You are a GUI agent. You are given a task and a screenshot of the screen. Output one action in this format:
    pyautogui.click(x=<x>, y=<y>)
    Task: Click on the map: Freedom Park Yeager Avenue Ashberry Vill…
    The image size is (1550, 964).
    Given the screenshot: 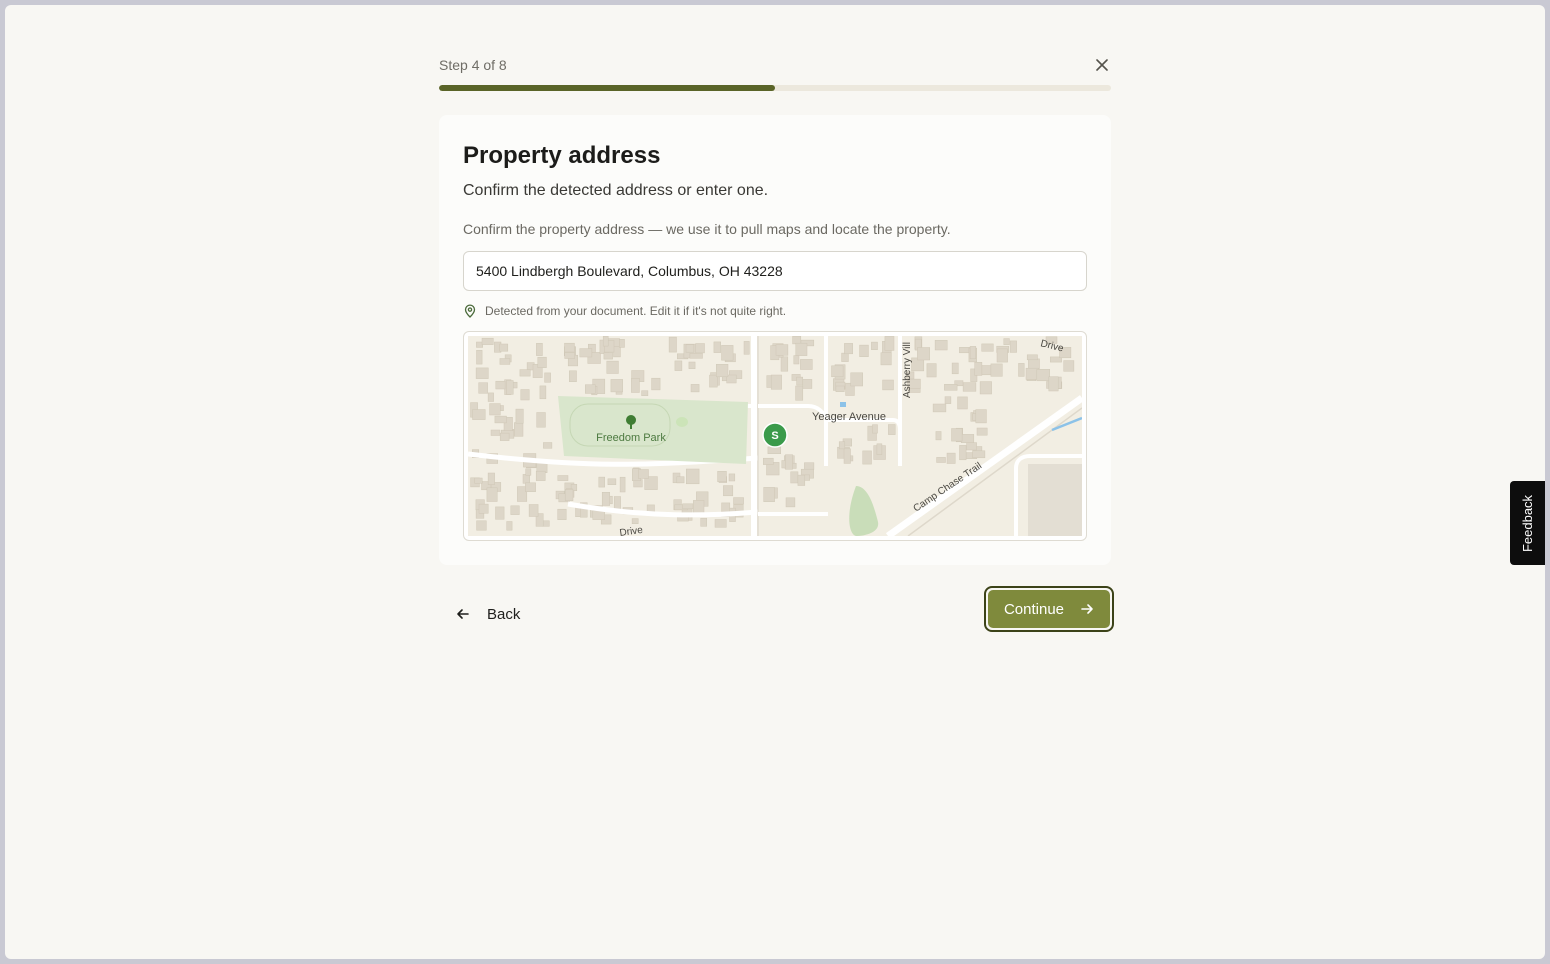 What is the action you would take?
    pyautogui.click(x=775, y=436)
    